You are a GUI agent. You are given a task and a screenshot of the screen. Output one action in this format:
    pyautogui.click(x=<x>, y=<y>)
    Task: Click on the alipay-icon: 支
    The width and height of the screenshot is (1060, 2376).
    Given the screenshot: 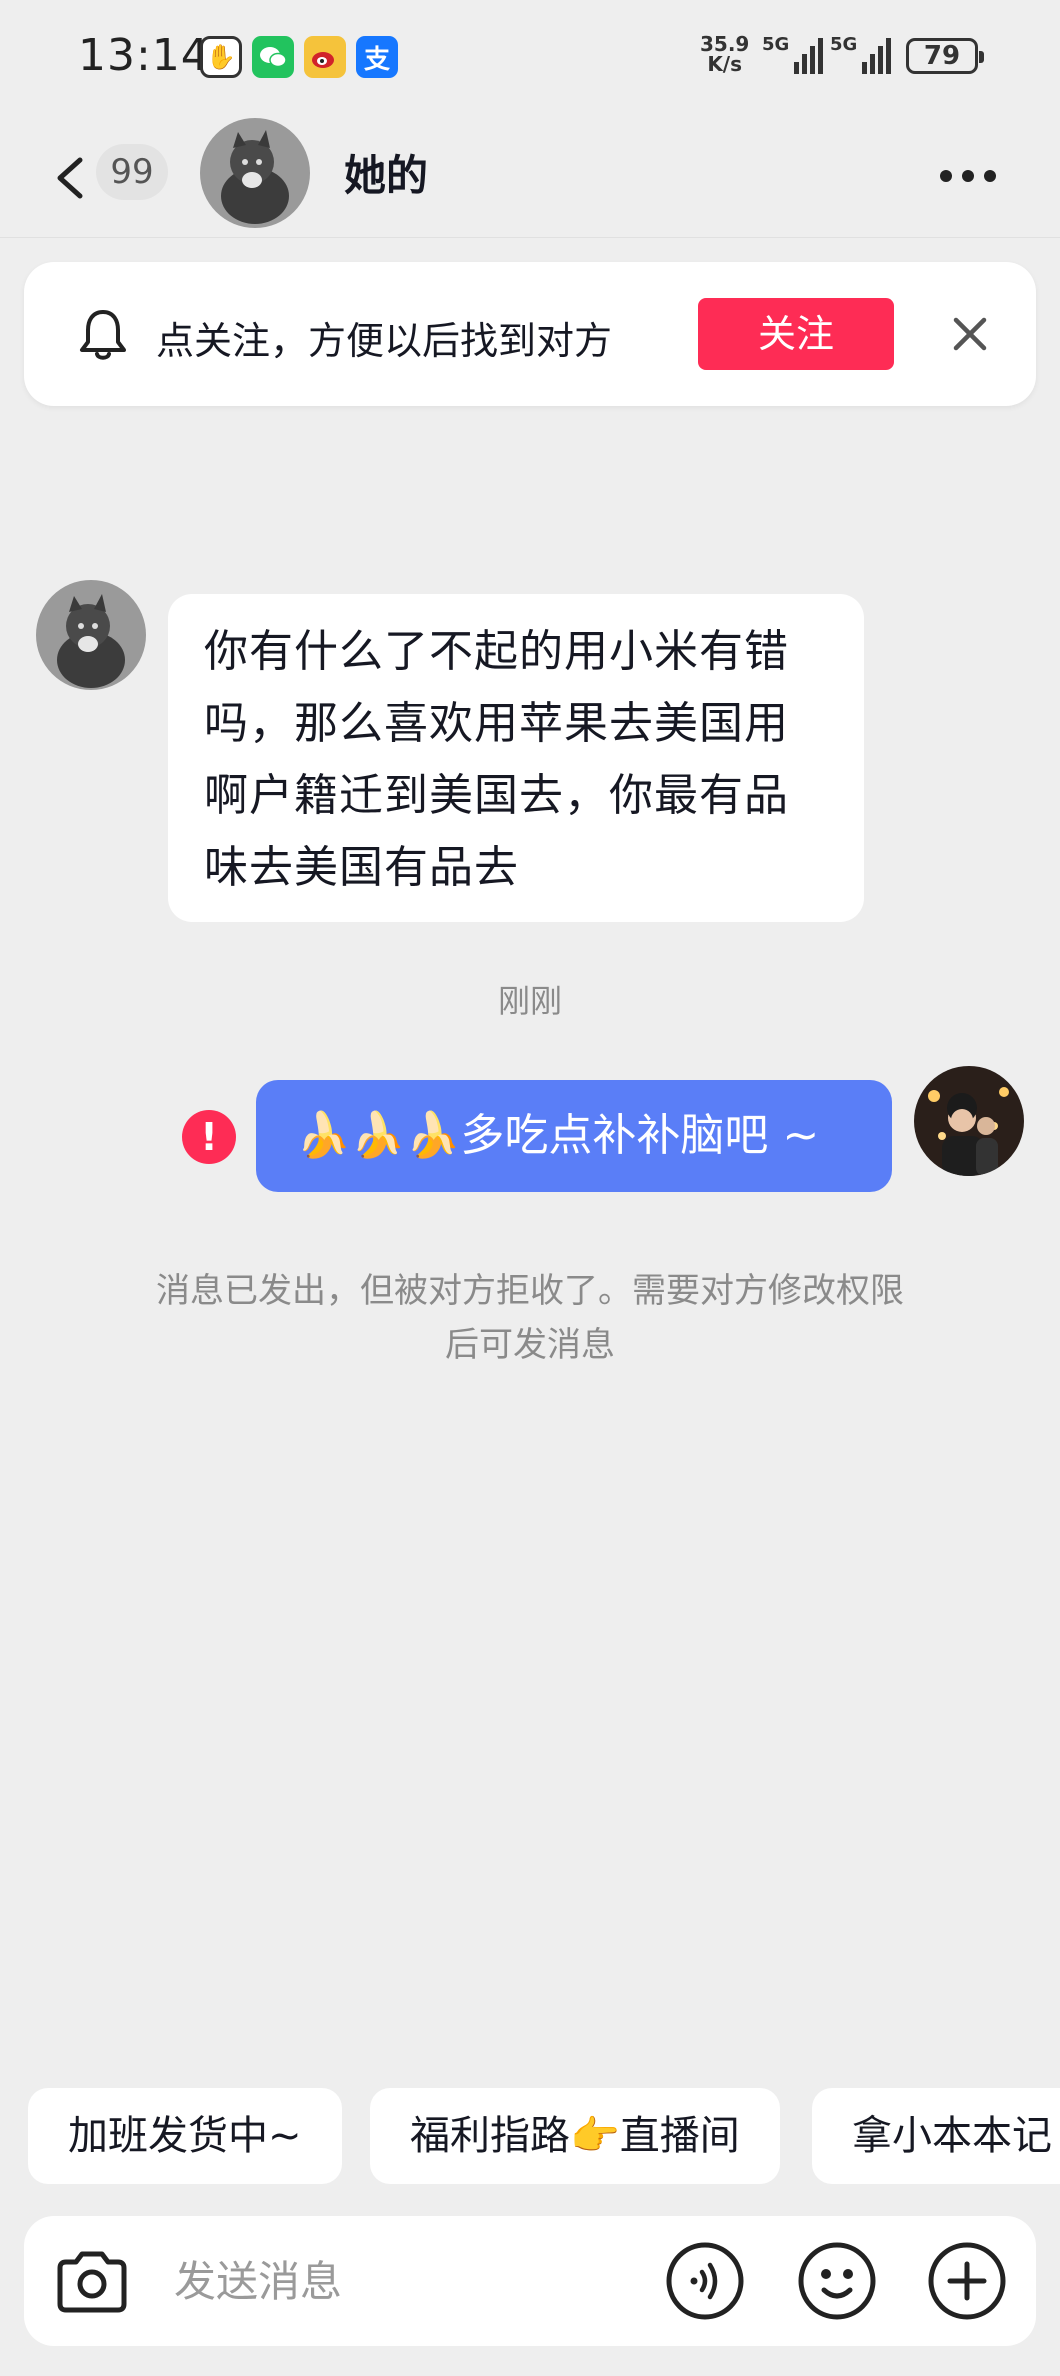 What is the action you would take?
    pyautogui.click(x=377, y=57)
    